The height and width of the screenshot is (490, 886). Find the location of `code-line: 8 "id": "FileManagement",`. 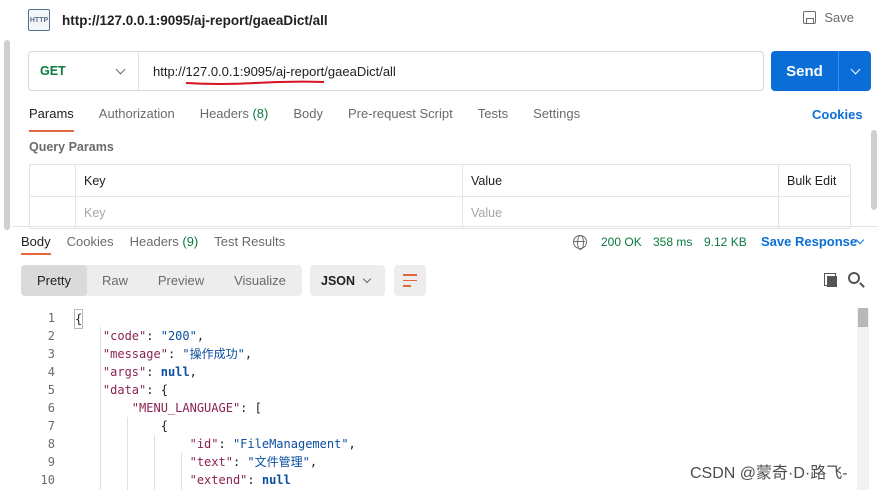

code-line: 8 "id": "FileManagement", is located at coordinates (436, 444).